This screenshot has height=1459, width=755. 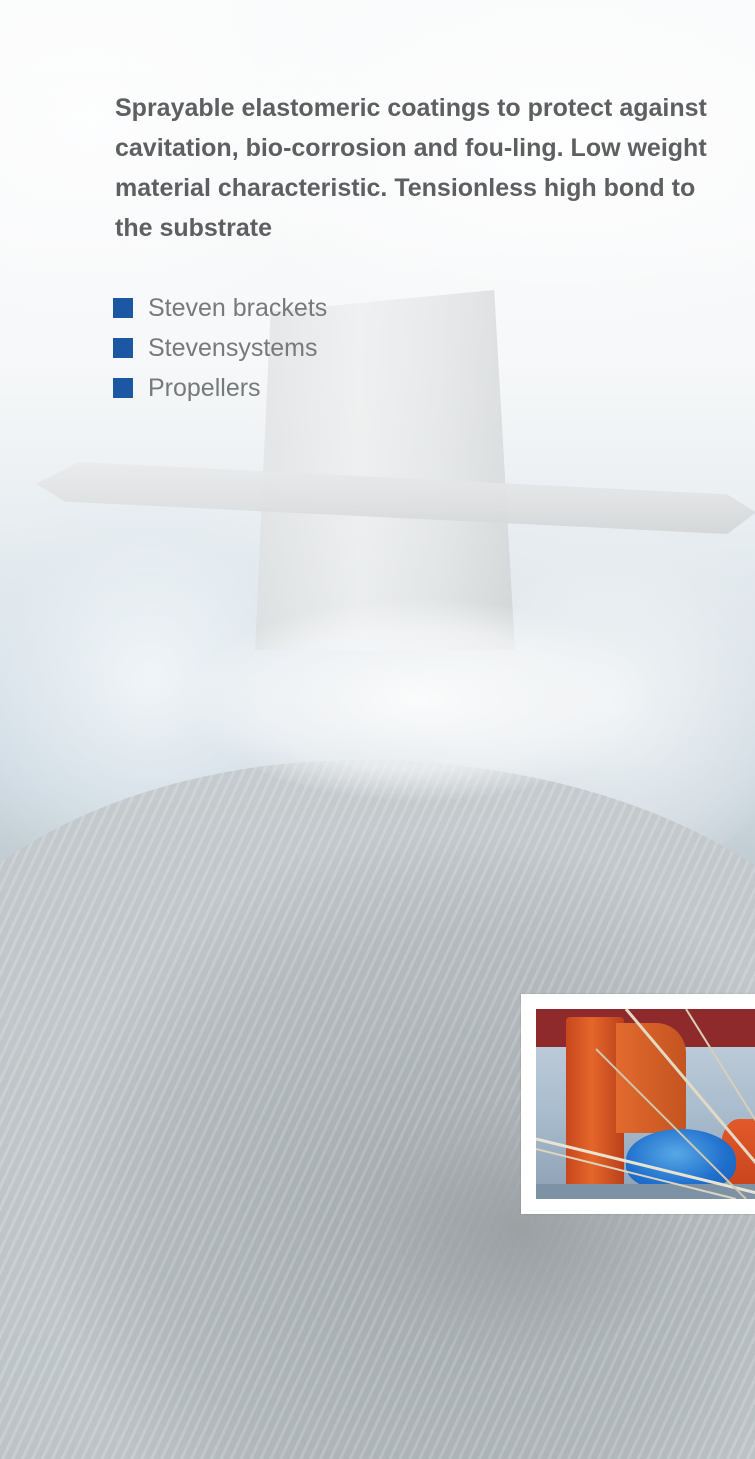 I want to click on list-item-label: Stevensystems, so click(x=233, y=347).